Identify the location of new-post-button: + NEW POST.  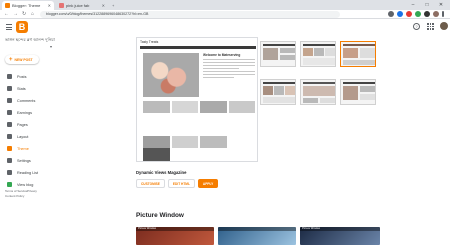
(22, 59).